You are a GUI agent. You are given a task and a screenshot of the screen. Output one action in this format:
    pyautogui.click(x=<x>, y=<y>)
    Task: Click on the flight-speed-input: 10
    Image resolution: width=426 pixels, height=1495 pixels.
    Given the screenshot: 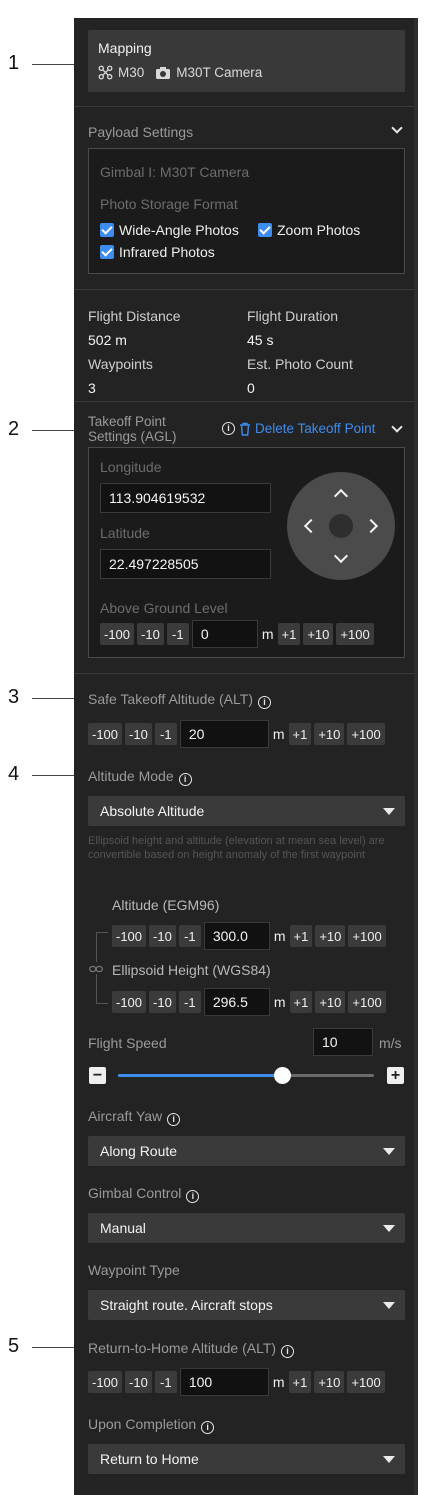 What is the action you would take?
    pyautogui.click(x=343, y=1042)
    